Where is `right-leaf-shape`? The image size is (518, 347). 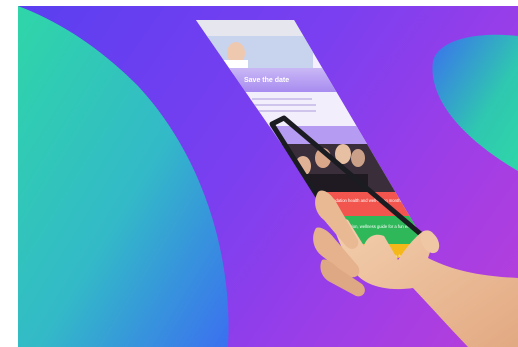 right-leaf-shape is located at coordinates (475, 102).